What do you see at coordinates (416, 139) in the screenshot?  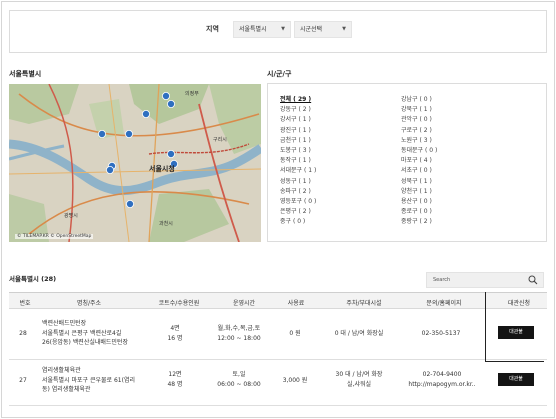 I see `district-item: 노원구 ( 3 )` at bounding box center [416, 139].